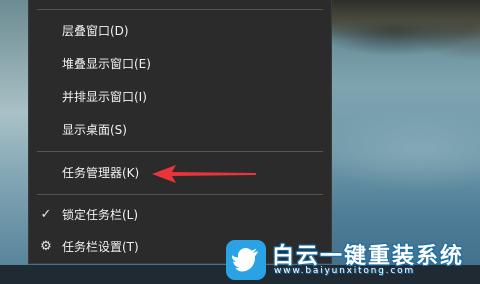 The image size is (480, 284). Describe the element at coordinates (352, 261) in the screenshot. I see `watermark-logo: 白云一键重装系统 www.baiyunxitong.com` at that location.